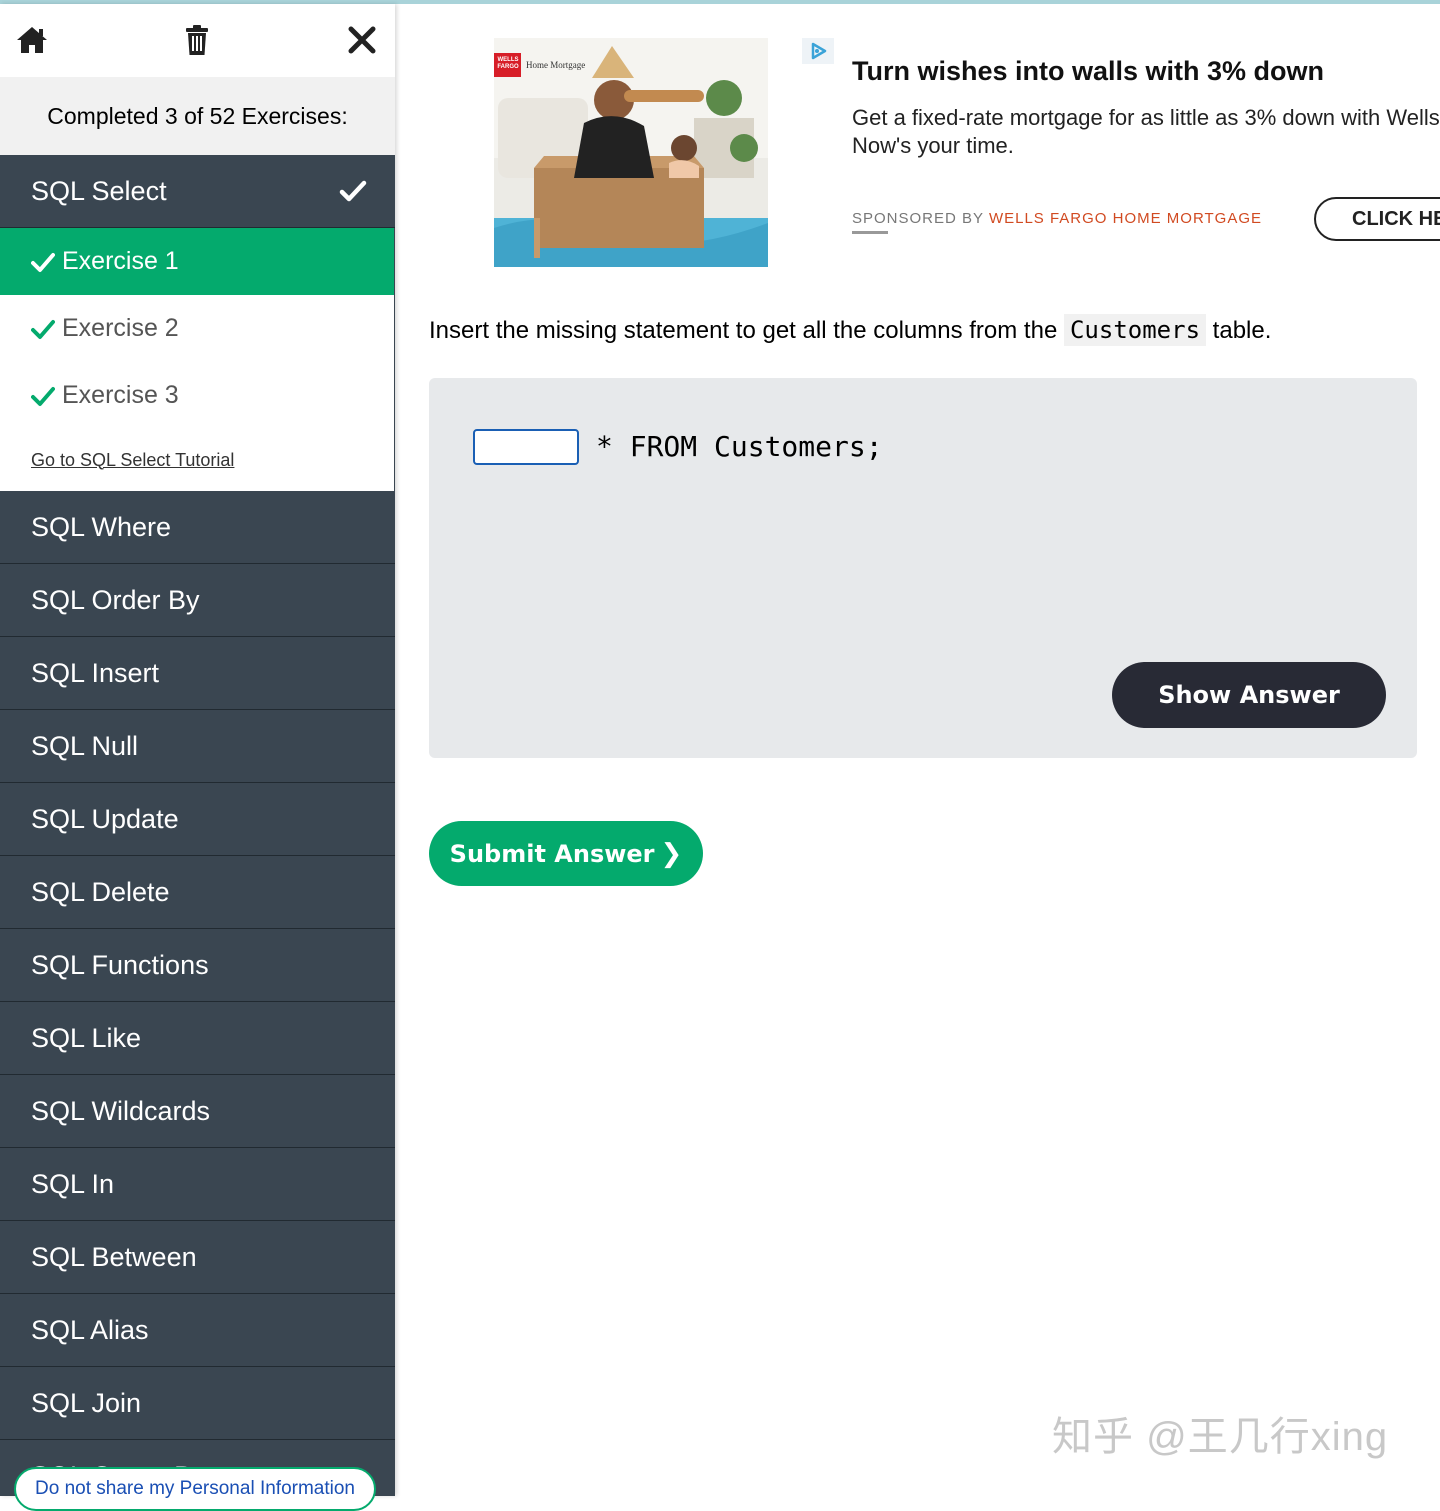 The height and width of the screenshot is (1511, 1440). I want to click on exercise-item-2: Exercise 2, so click(197, 328).